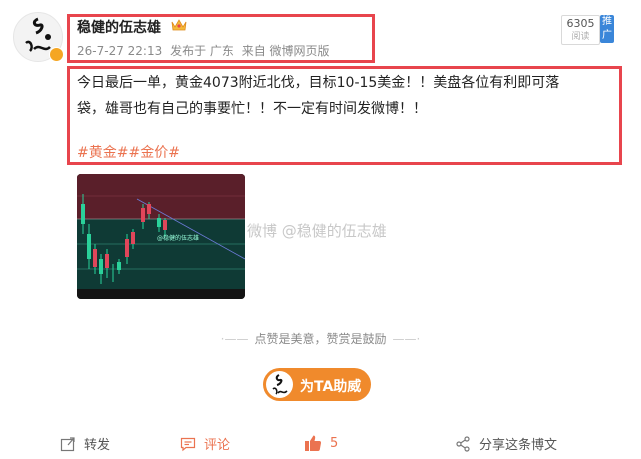  What do you see at coordinates (285, 51) in the screenshot?
I see `post-source: 来自 微博网页版` at bounding box center [285, 51].